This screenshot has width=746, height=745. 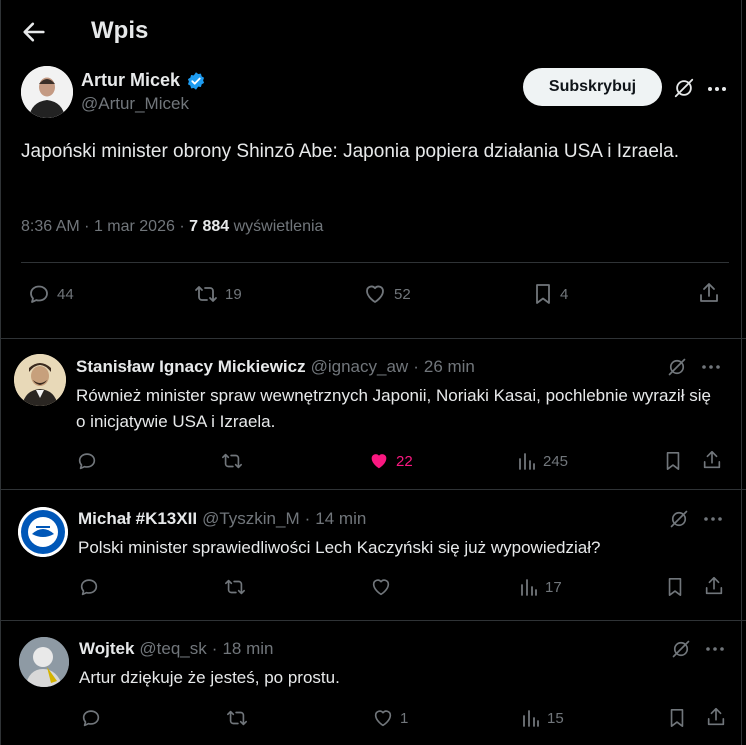 What do you see at coordinates (35, 33) in the screenshot?
I see `back-button` at bounding box center [35, 33].